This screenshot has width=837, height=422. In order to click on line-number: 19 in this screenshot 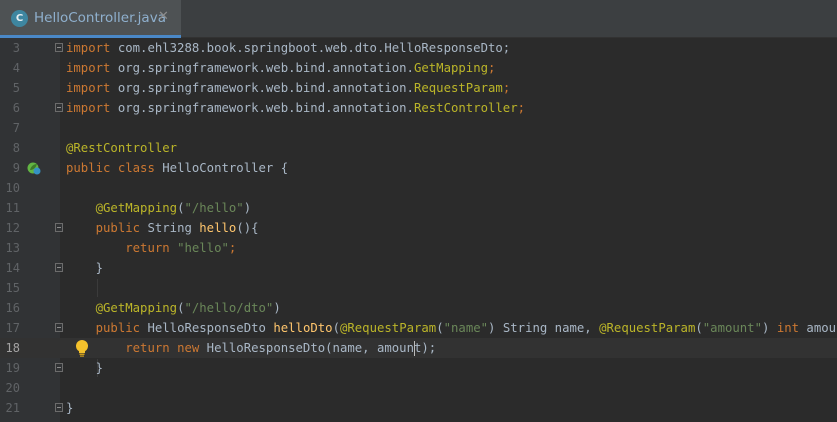, I will do `click(12, 368)`.